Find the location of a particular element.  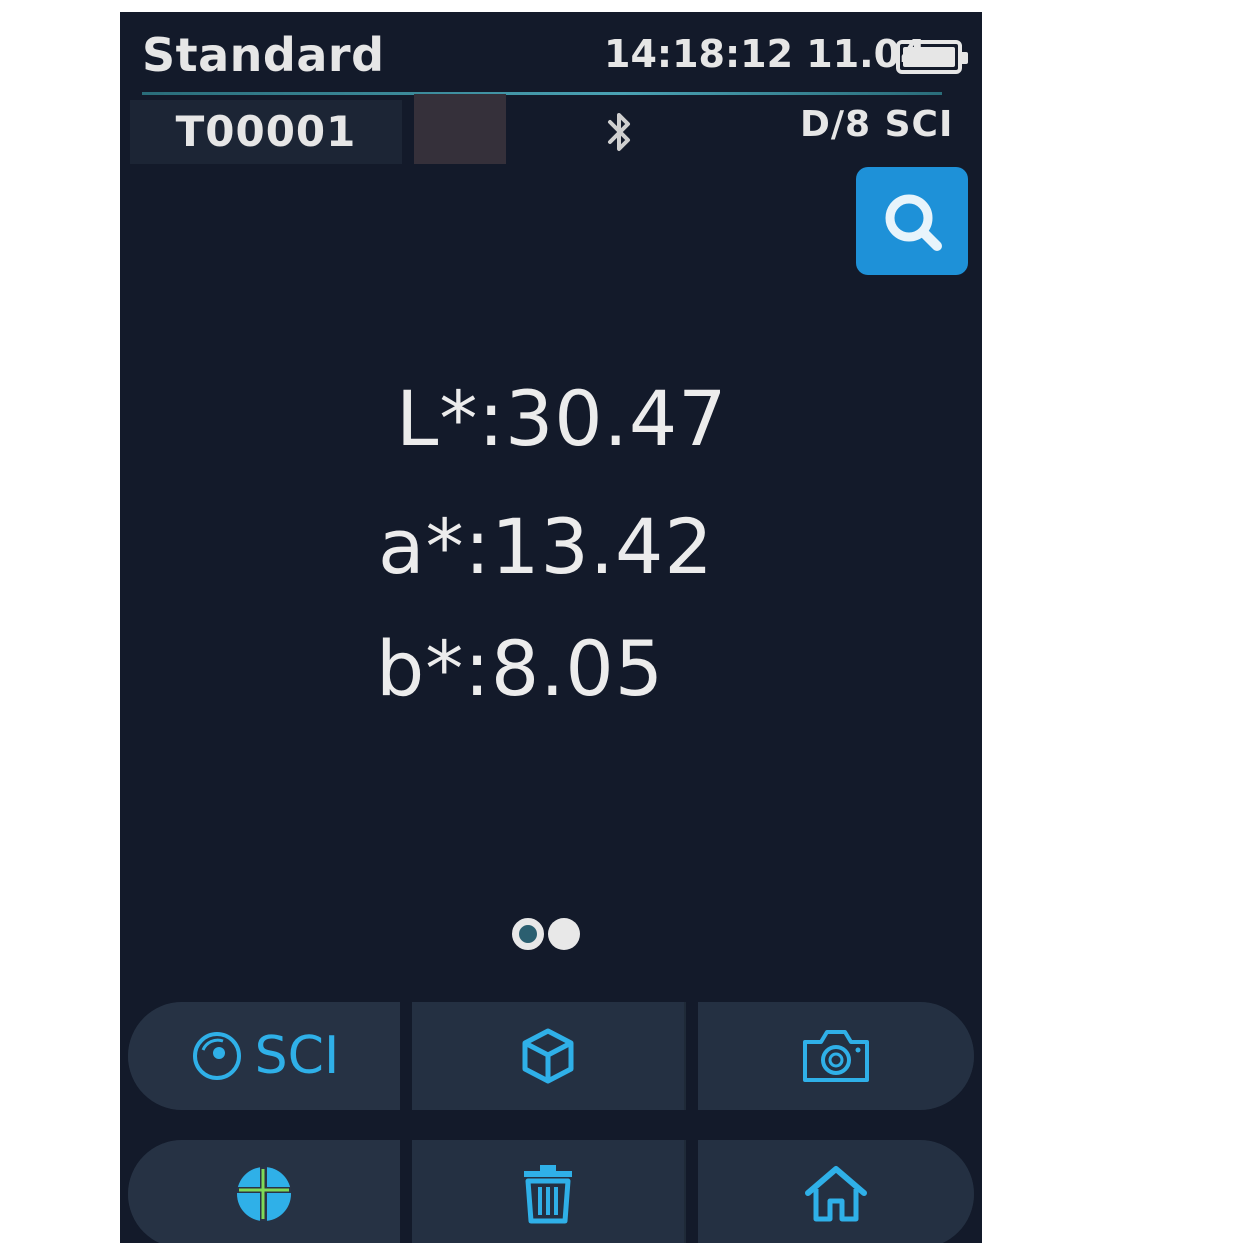

grid-globe-icon is located at coordinates (264, 1194).